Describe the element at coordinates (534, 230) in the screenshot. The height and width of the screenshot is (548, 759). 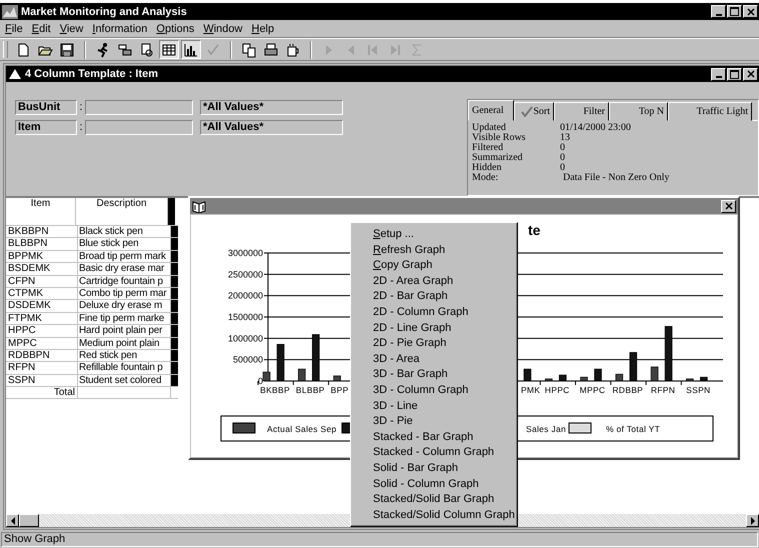
I see `chart-title: te` at that location.